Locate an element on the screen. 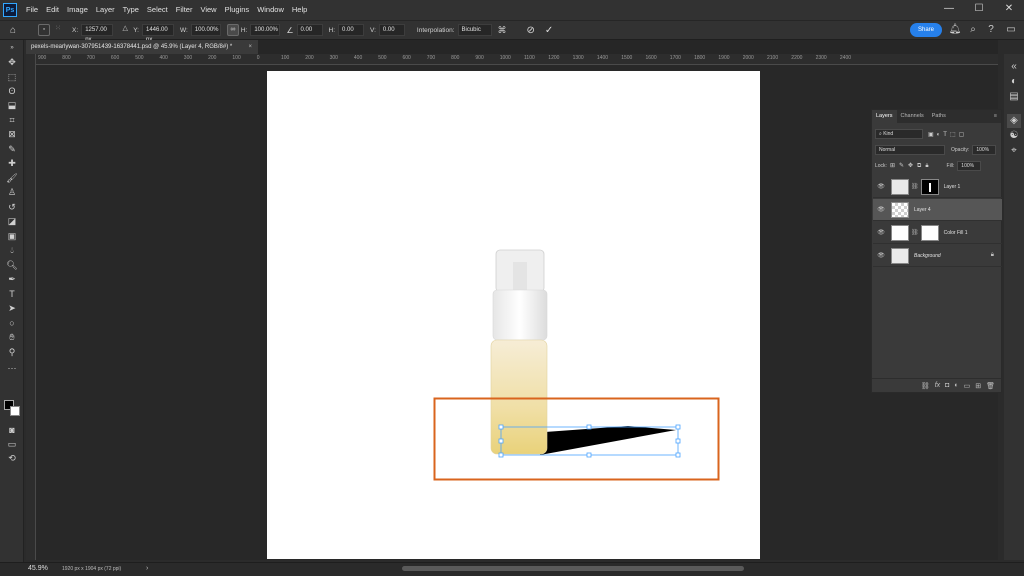 The image size is (1024, 576). layer-row-background: 👁︎ Background 🔒︎ is located at coordinates (937, 256).